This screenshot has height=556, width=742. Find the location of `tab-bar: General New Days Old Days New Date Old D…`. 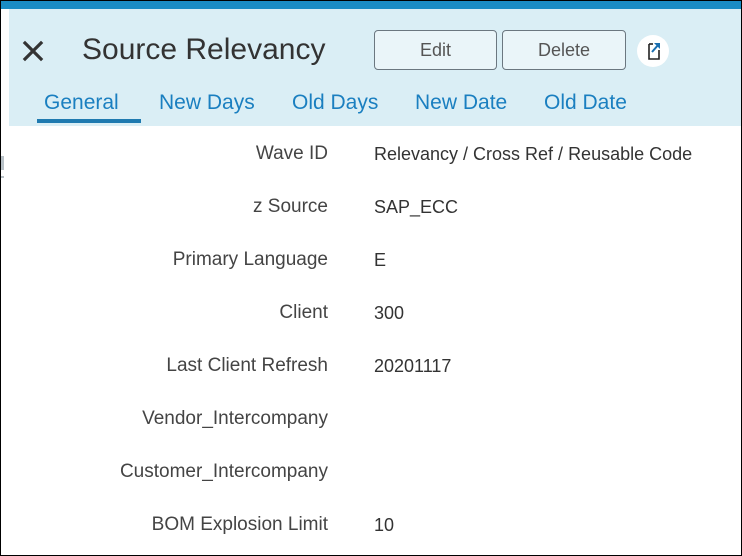

tab-bar: General New Days Old Days New Date Old D… is located at coordinates (375, 107).